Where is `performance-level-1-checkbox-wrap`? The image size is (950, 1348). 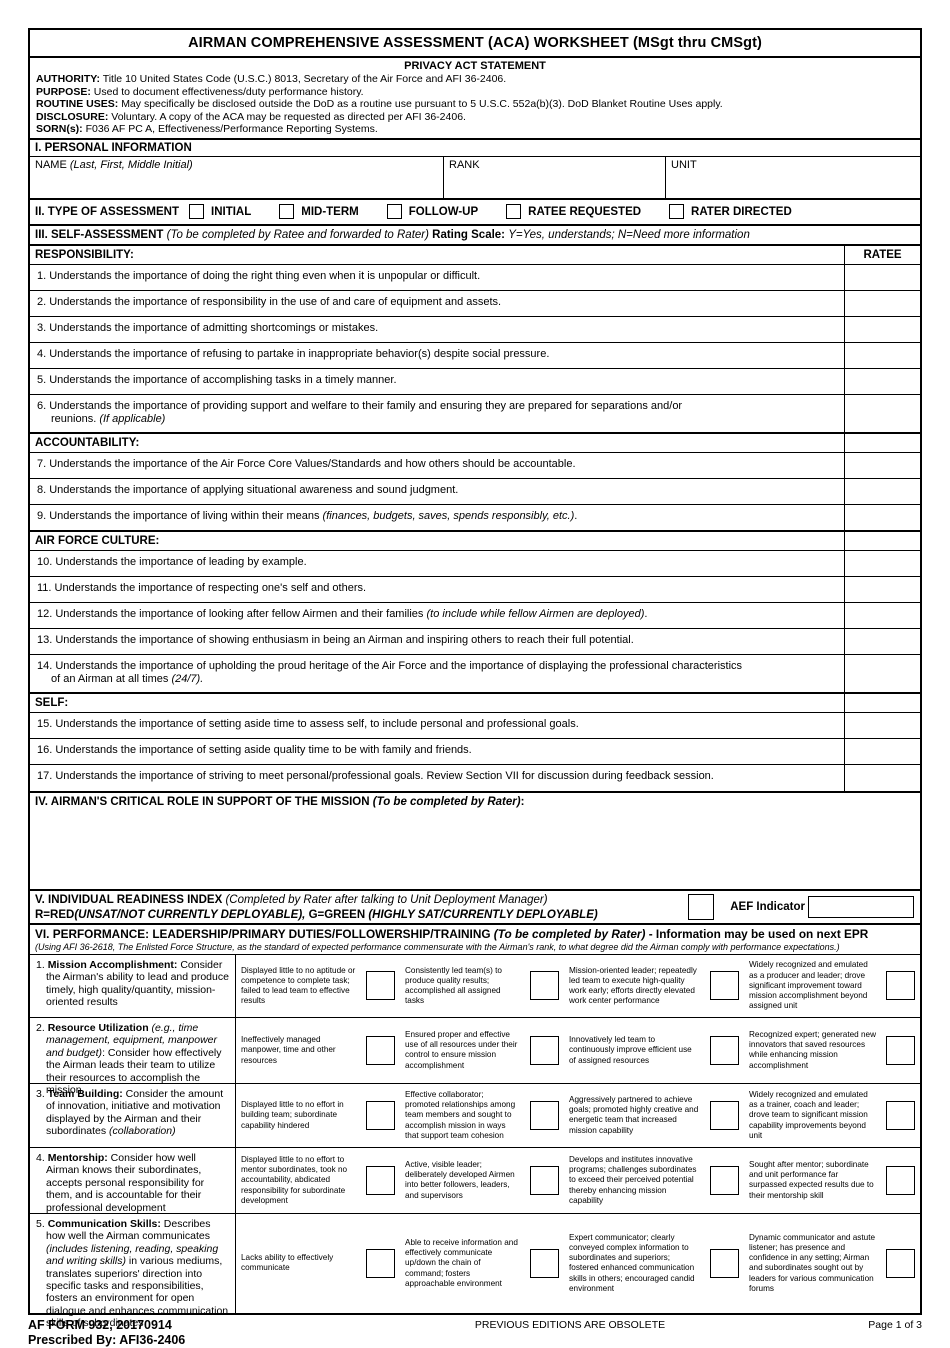 performance-level-1-checkbox-wrap is located at coordinates (380, 1115).